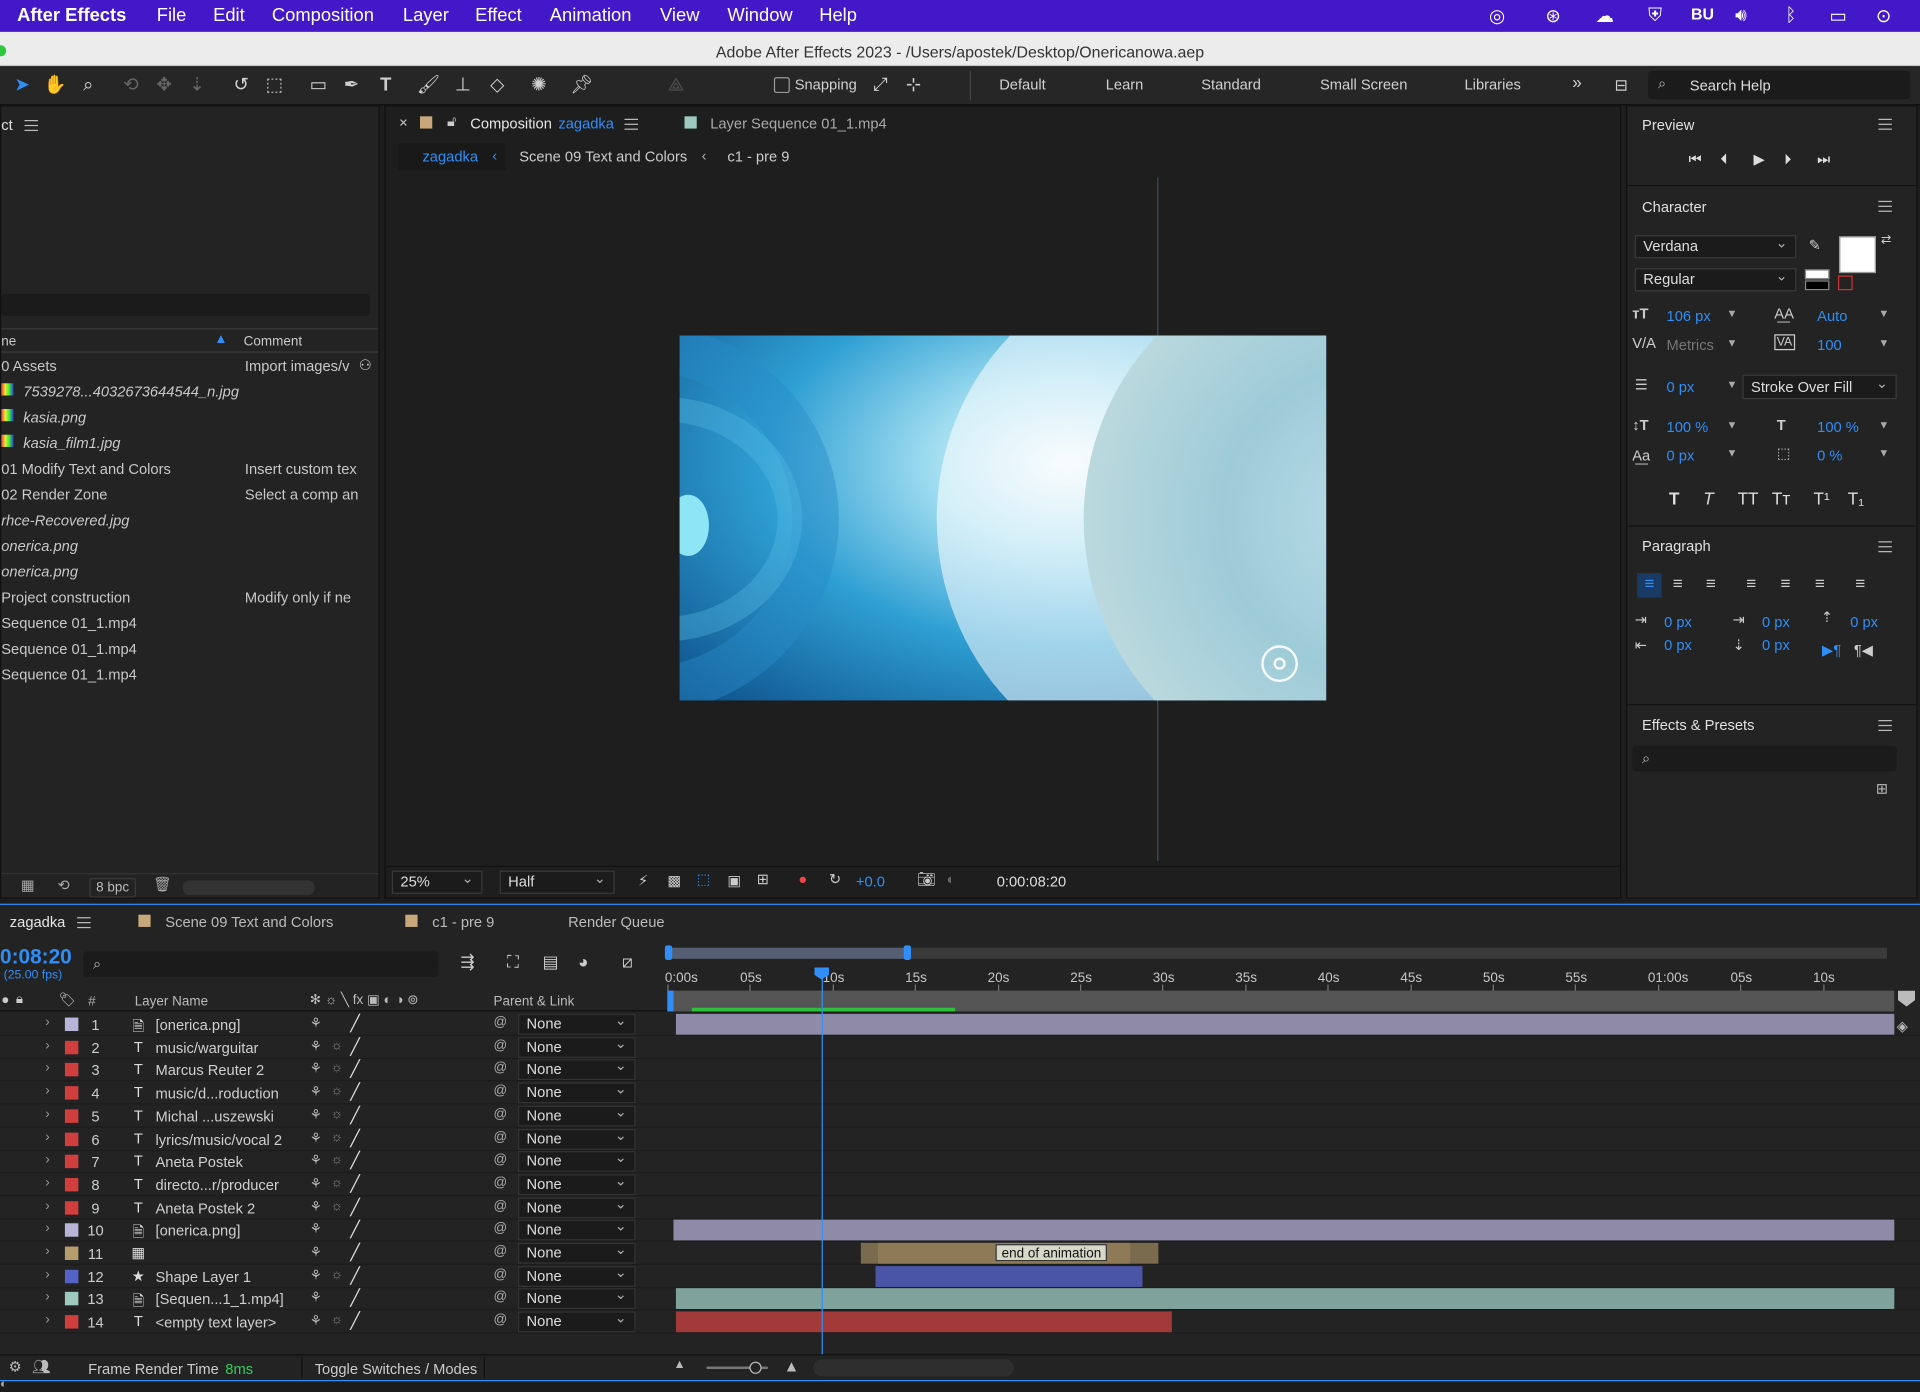 The height and width of the screenshot is (1392, 1920). I want to click on timeline-tab-pre: c1 - pre 9, so click(463, 921).